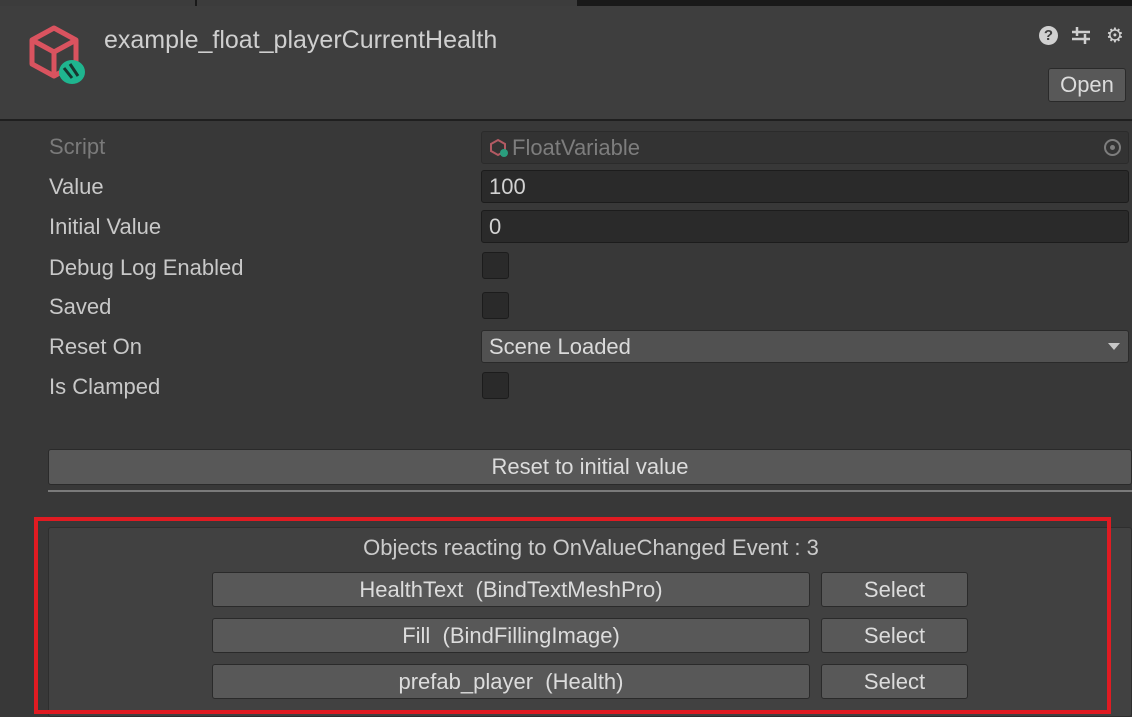  Describe the element at coordinates (1087, 85) in the screenshot. I see `open-button: Open` at that location.